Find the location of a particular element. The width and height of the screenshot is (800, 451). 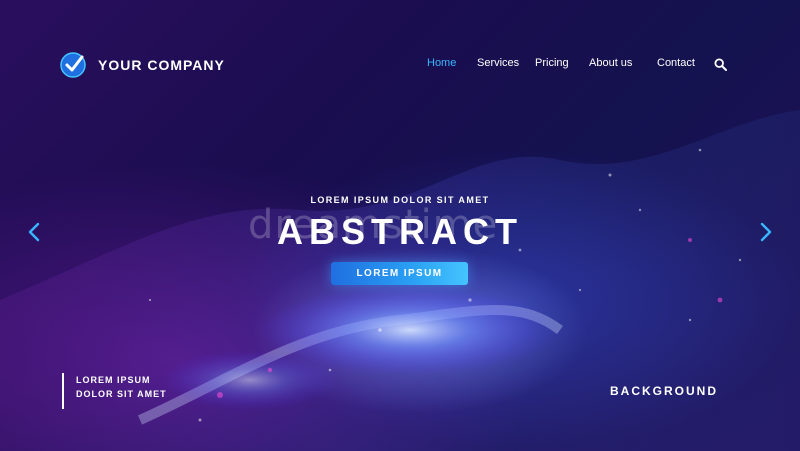

checkmark-badge-icon is located at coordinates (73, 65).